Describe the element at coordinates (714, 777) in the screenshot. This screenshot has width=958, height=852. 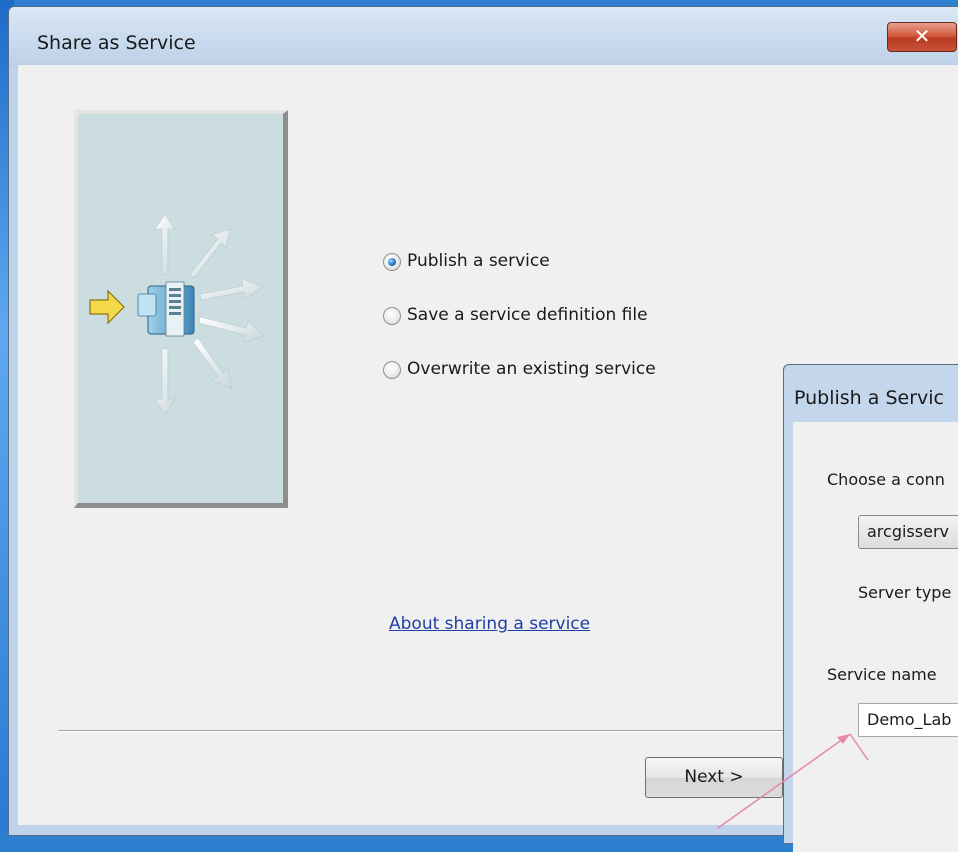
I see `next-button: Next >` at that location.